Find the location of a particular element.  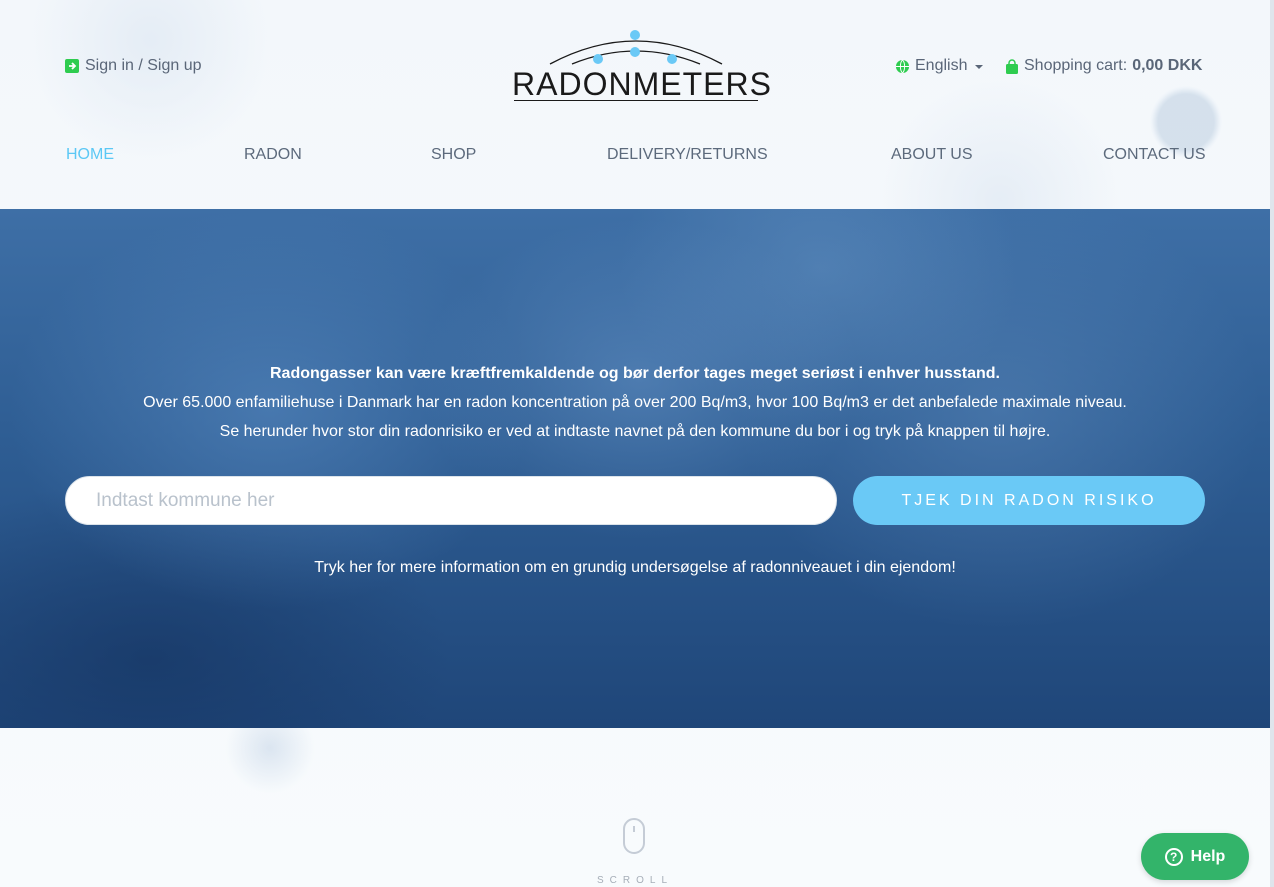

language-label: English is located at coordinates (941, 65).